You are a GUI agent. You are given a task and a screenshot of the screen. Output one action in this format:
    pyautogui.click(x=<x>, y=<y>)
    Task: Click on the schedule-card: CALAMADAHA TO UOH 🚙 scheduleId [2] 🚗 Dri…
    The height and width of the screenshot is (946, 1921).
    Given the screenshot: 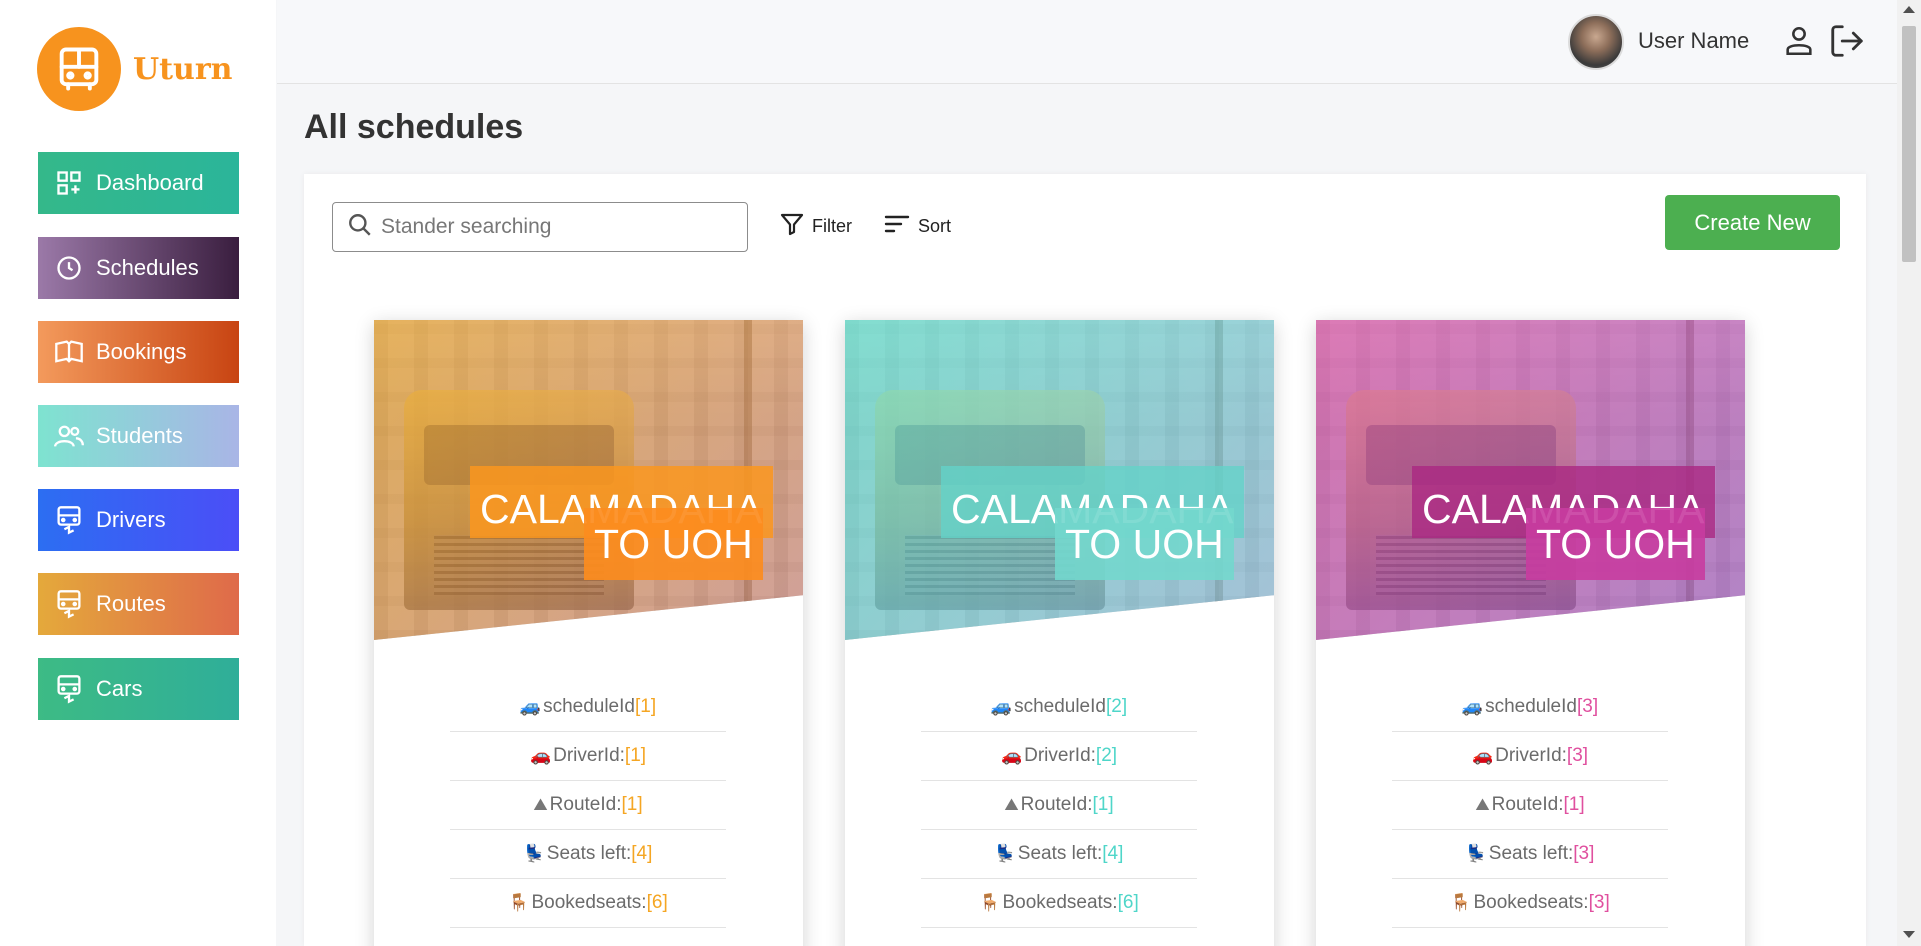 What is the action you would take?
    pyautogui.click(x=1059, y=633)
    